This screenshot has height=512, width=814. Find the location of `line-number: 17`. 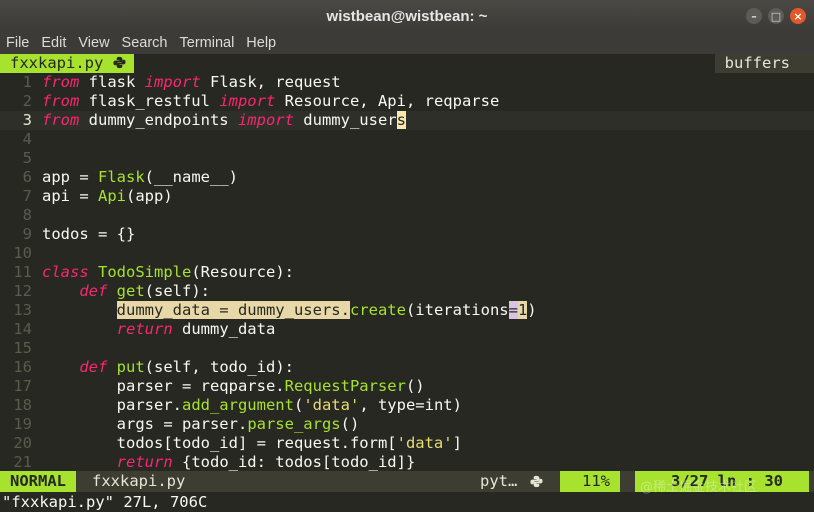

line-number: 17 is located at coordinates (22, 386).